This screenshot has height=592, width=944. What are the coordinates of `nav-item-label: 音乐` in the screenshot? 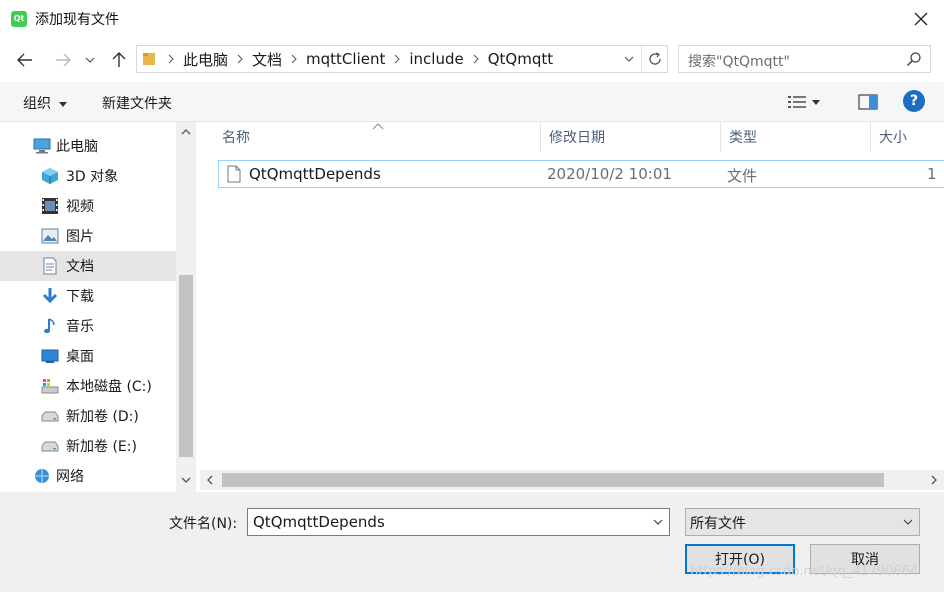 It's located at (80, 327).